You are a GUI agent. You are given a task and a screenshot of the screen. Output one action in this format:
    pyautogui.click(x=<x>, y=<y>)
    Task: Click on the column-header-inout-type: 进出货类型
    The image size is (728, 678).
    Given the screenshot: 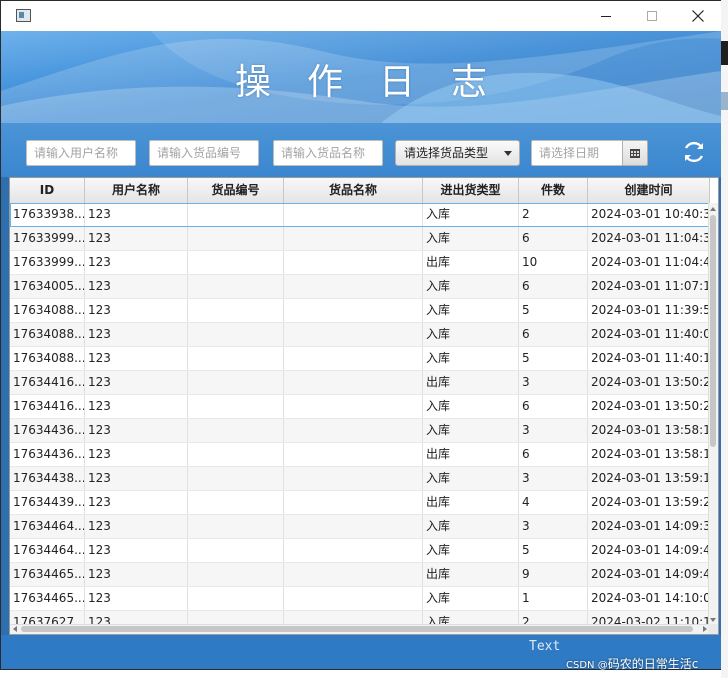 What is the action you would take?
    pyautogui.click(x=471, y=190)
    